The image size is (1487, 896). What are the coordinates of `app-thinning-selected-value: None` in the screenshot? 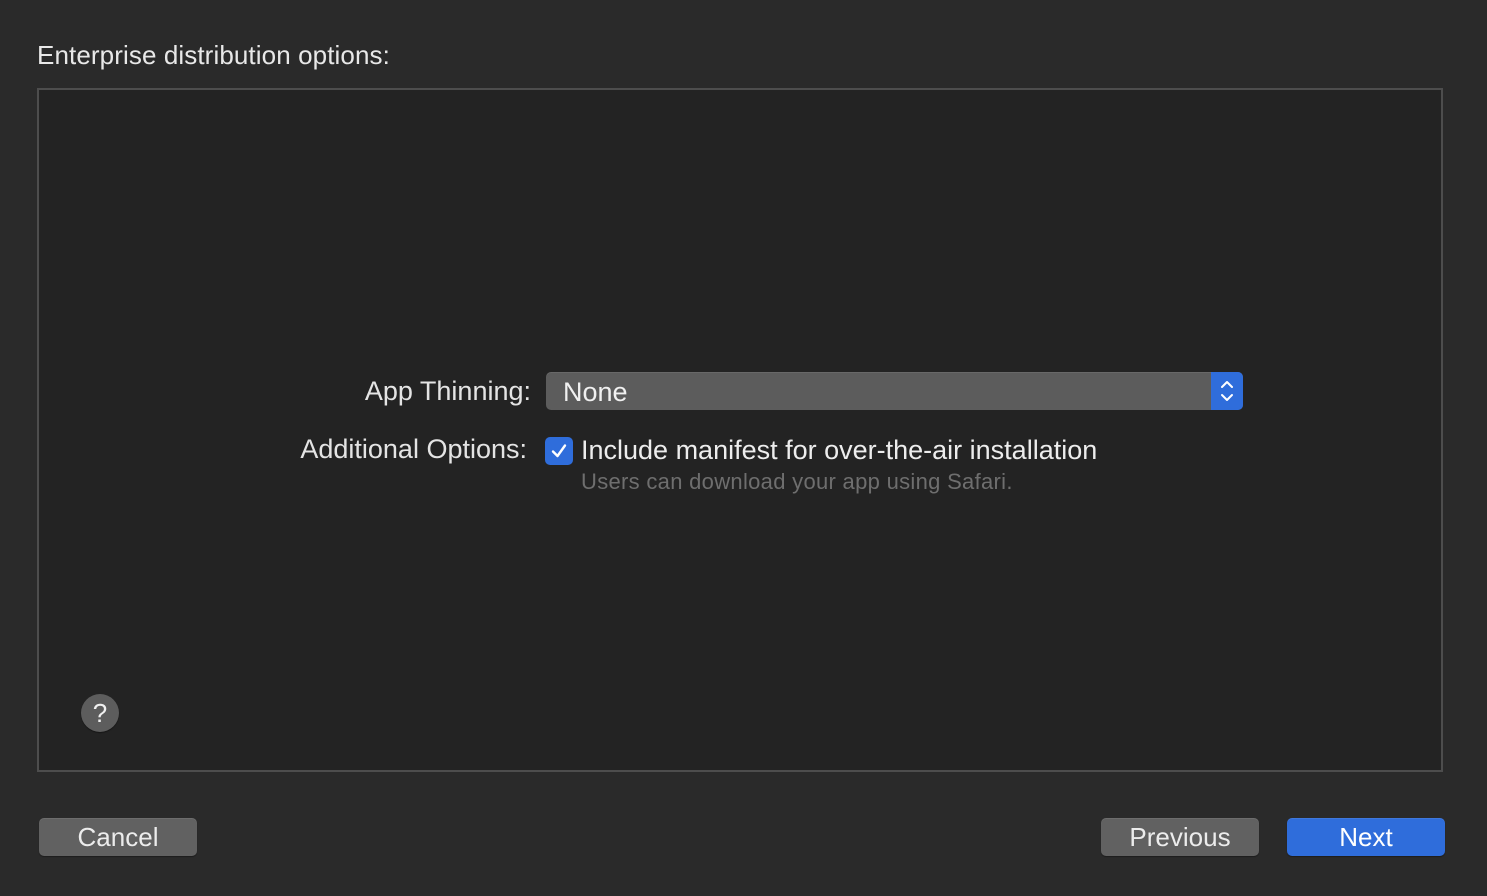 It's located at (595, 392).